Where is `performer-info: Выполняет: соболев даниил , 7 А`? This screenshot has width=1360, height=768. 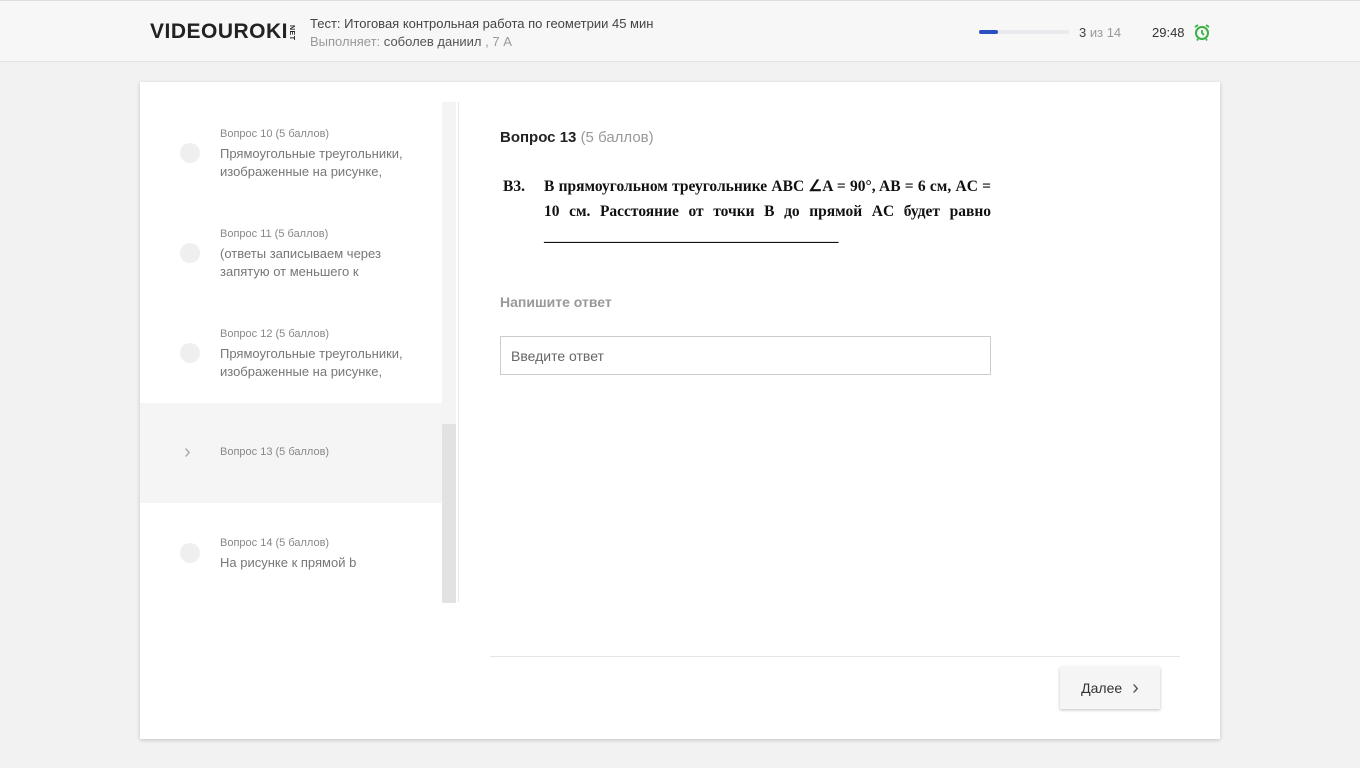
performer-info: Выполняет: соболев даниил , 7 А is located at coordinates (411, 41).